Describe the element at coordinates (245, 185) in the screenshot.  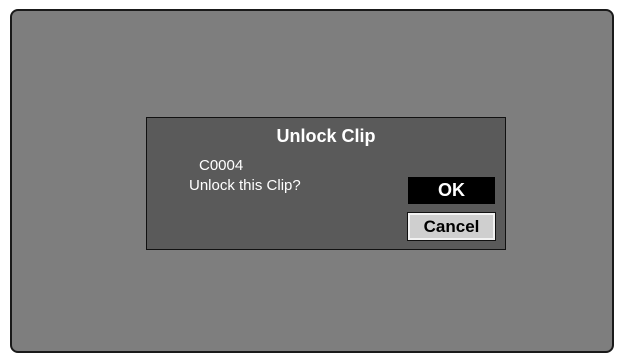
I see `confirm-message: Unlock this Clip?` at that location.